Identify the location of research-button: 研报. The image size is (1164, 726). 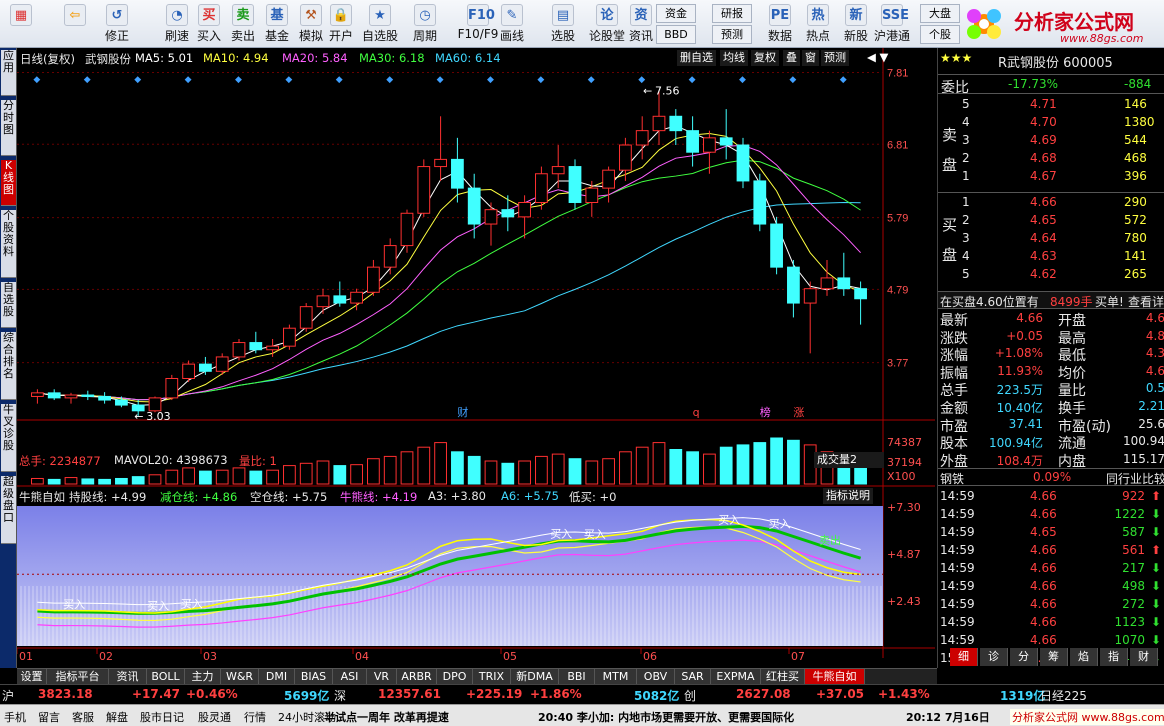
(732, 13).